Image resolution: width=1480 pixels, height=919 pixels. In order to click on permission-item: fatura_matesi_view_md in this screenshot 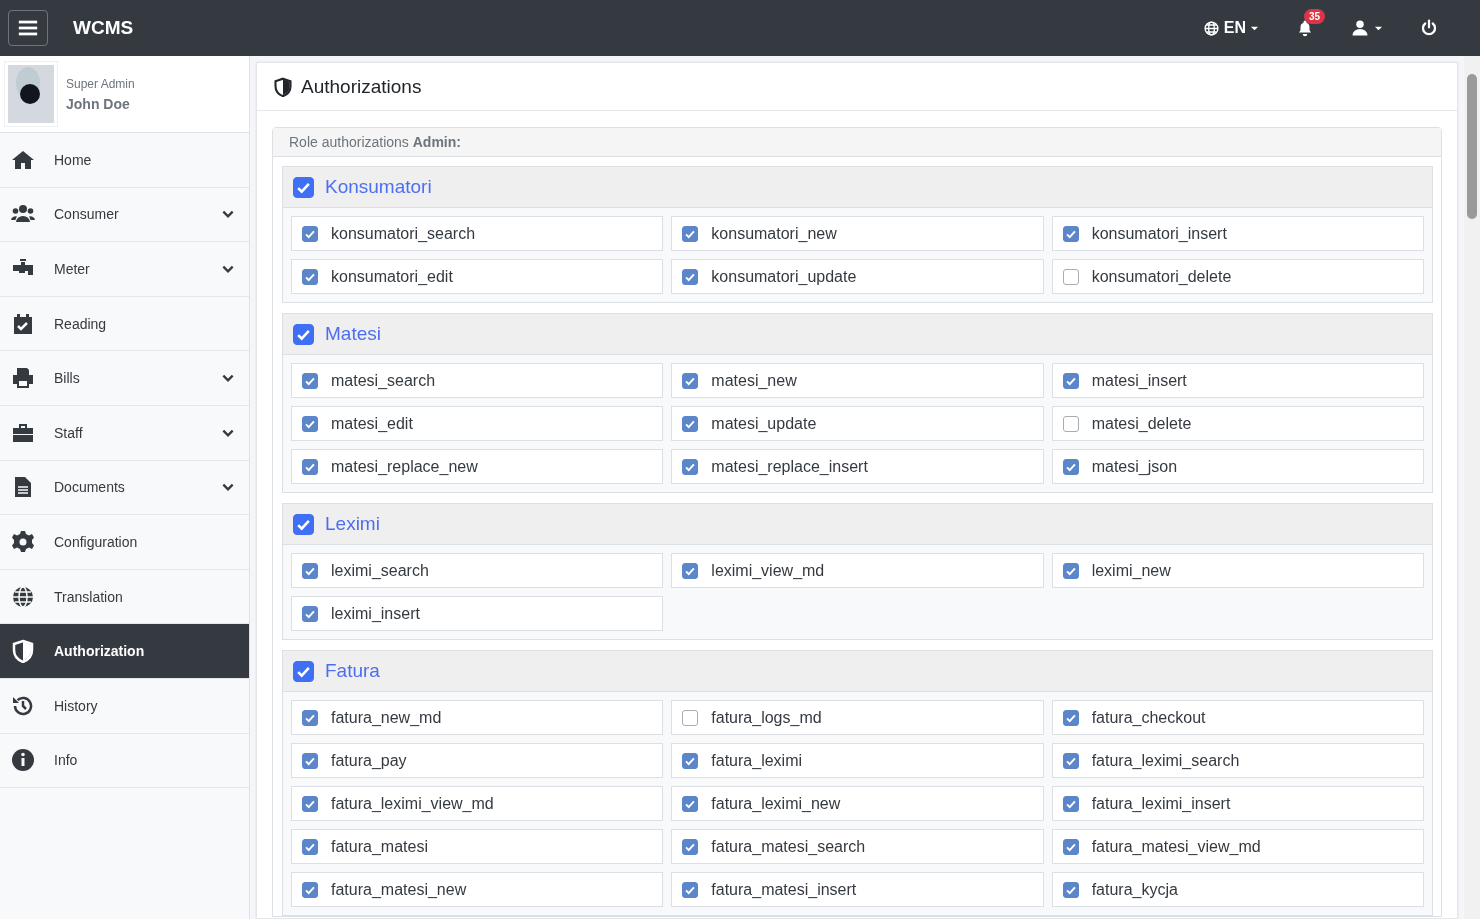, I will do `click(1237, 846)`.